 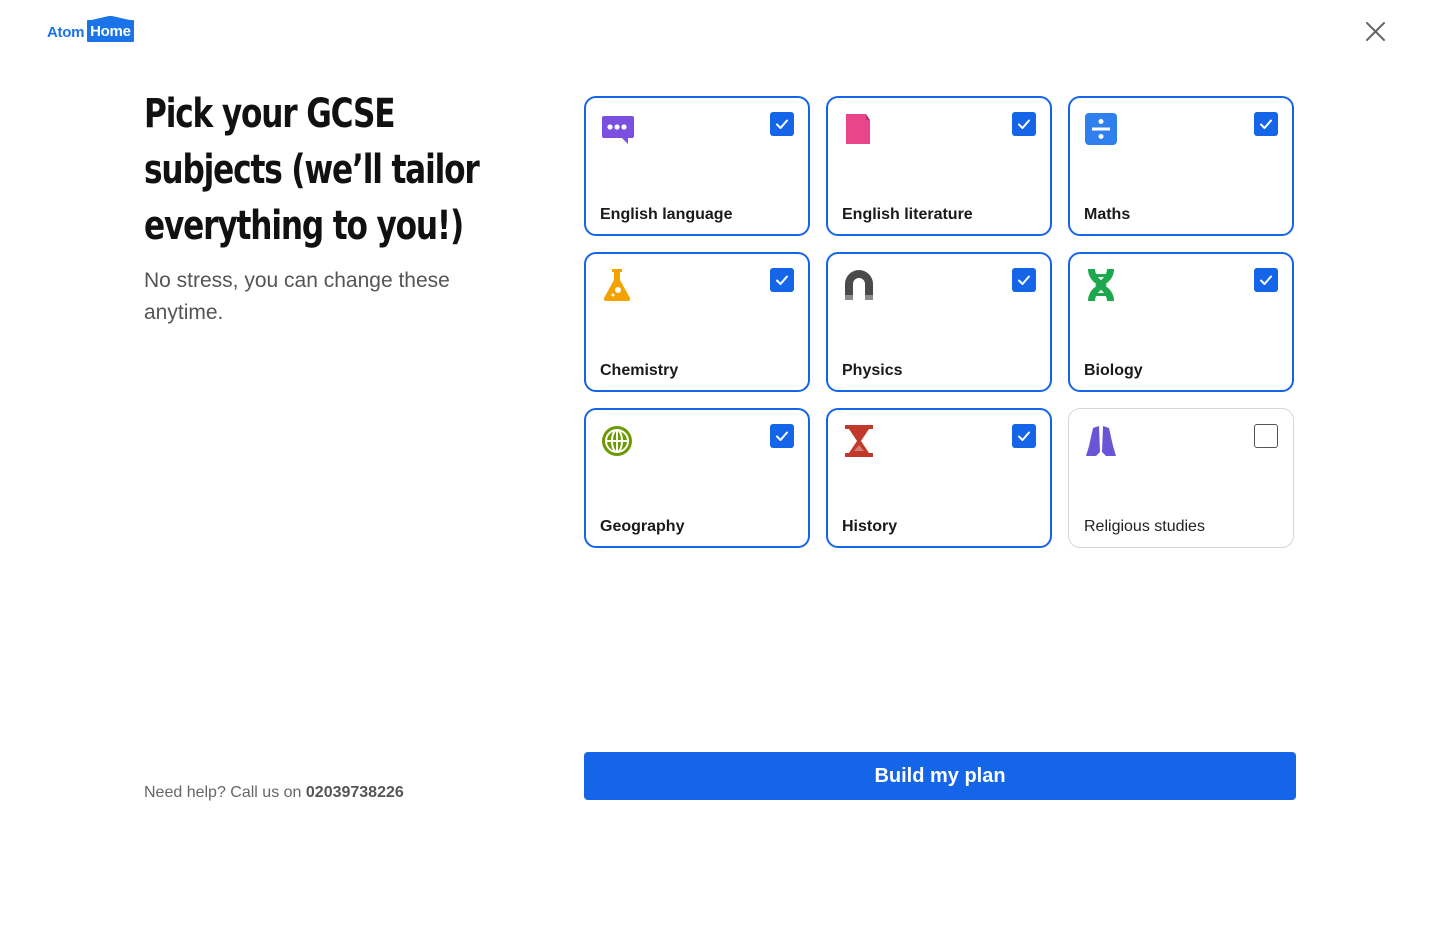 I want to click on subject-label: Religious studies, so click(x=1144, y=526).